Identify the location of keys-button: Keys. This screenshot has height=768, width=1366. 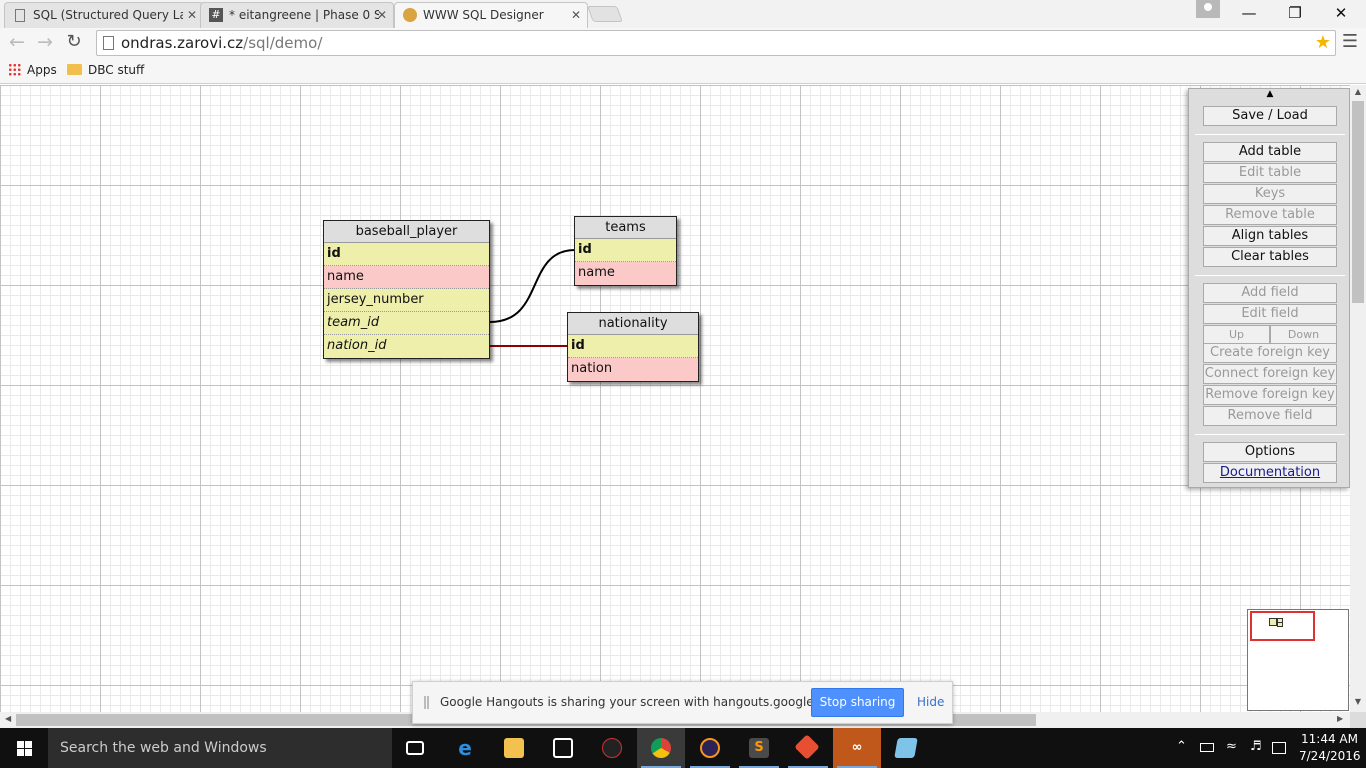
(1270, 194).